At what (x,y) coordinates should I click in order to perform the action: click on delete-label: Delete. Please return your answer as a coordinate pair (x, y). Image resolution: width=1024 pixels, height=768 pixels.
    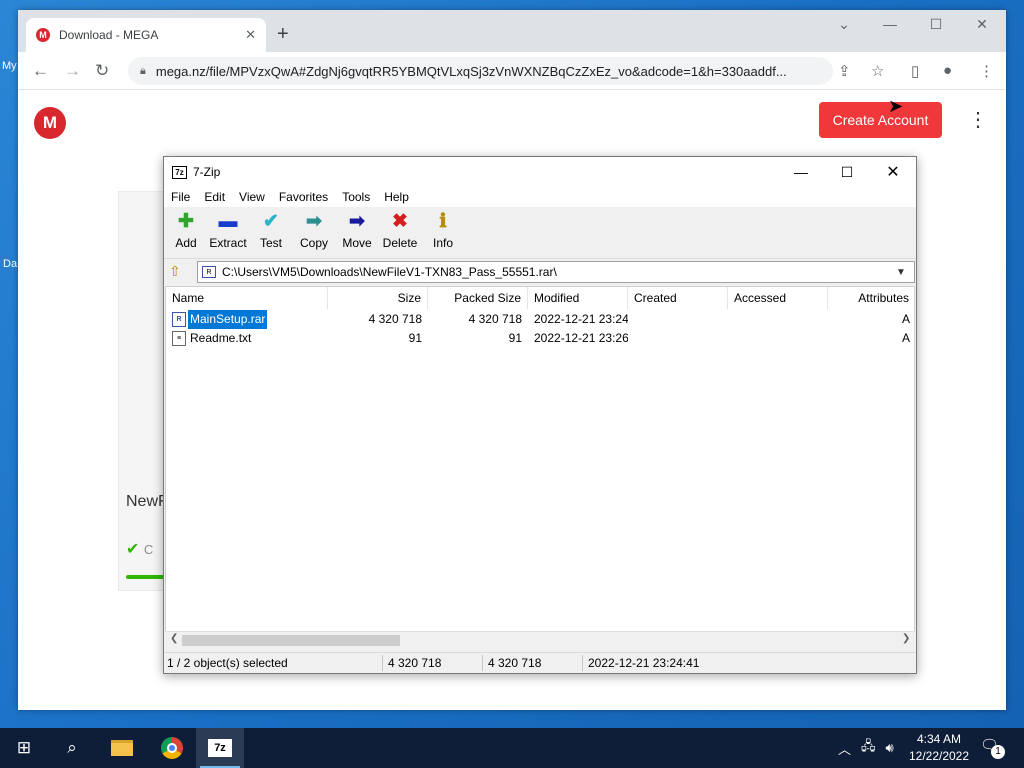
    Looking at the image, I should click on (400, 243).